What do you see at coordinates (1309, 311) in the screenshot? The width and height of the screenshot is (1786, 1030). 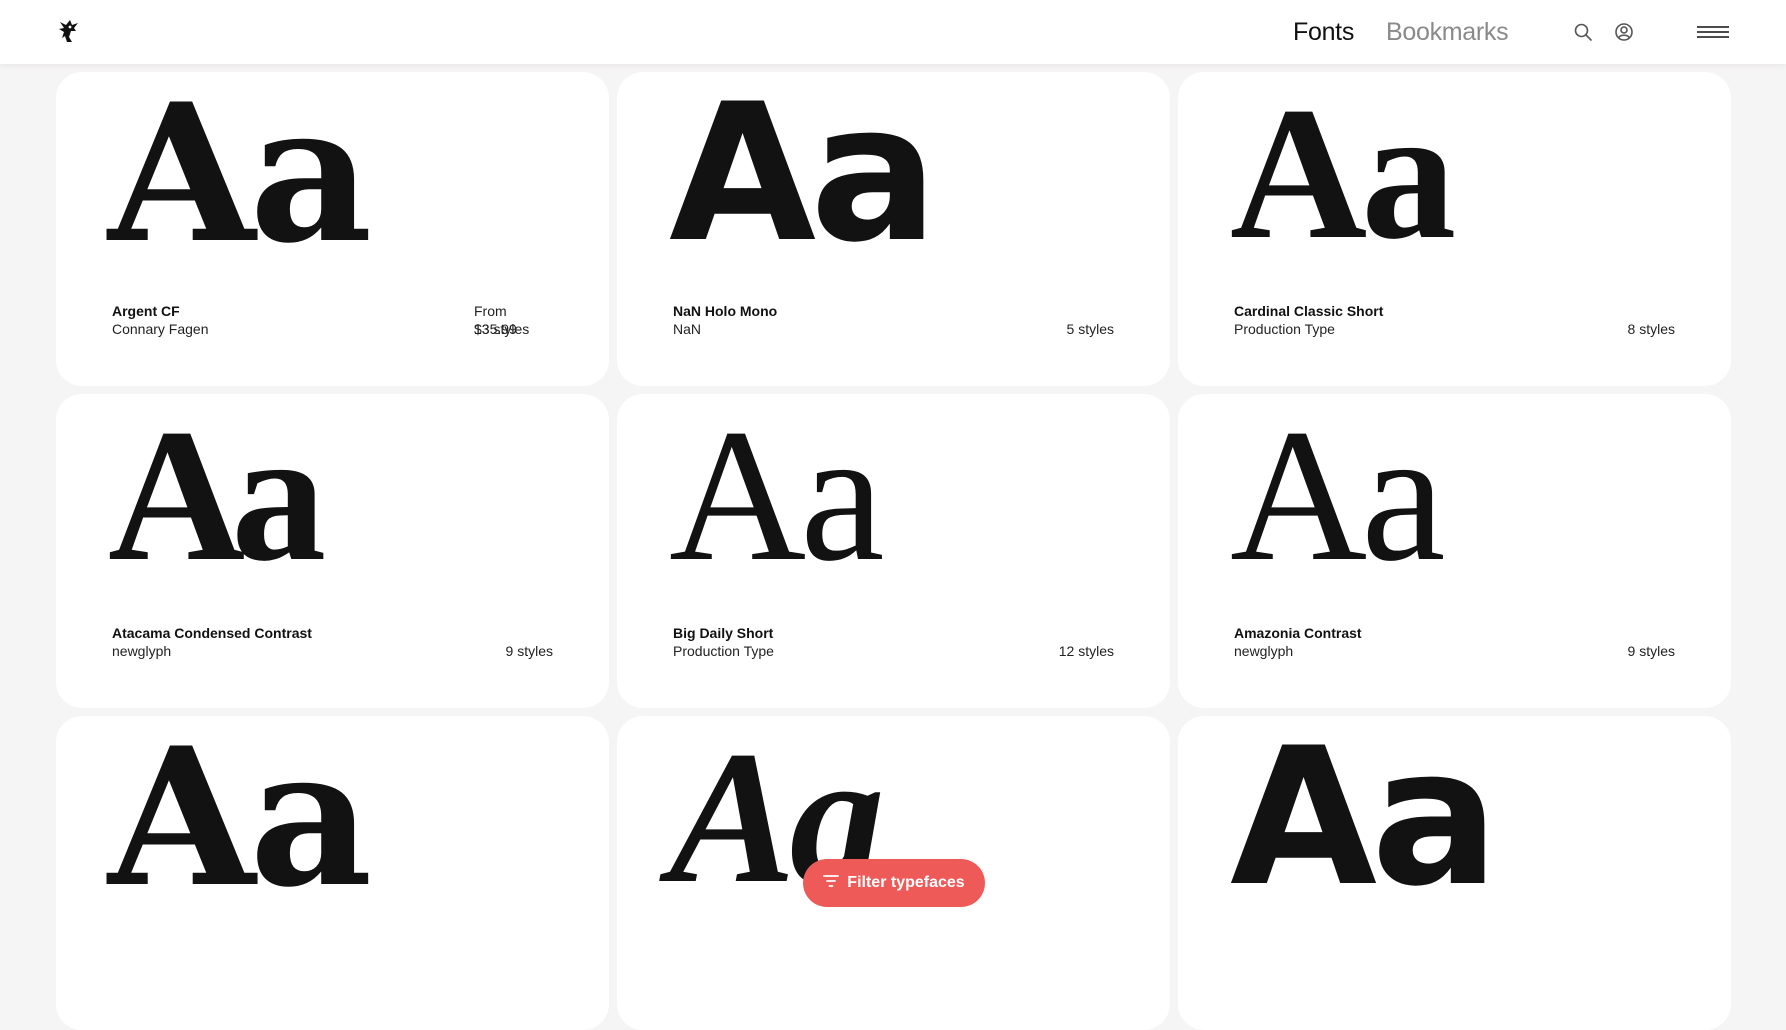 I see `font-name: Cardinal Classic Short` at bounding box center [1309, 311].